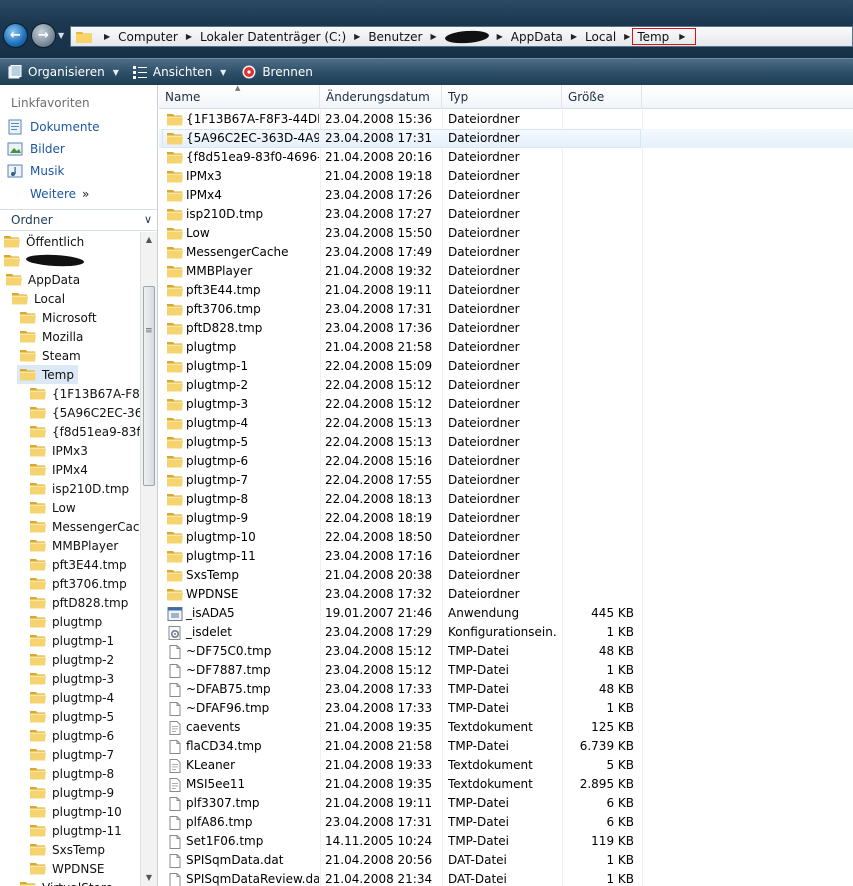 The image size is (853, 886). Describe the element at coordinates (502, 97) in the screenshot. I see `column-header-type: Typ` at that location.